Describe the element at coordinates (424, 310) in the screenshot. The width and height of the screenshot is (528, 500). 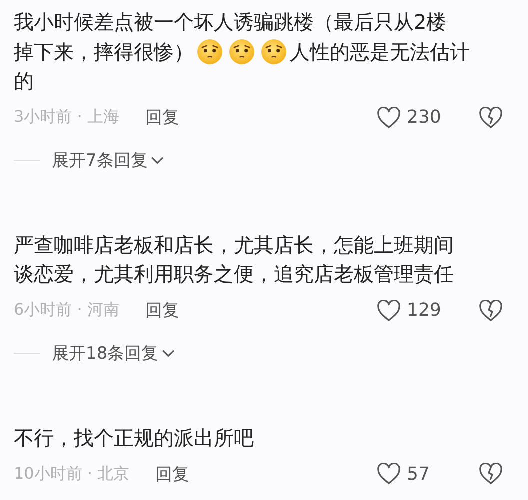
I see `like-count: 129` at that location.